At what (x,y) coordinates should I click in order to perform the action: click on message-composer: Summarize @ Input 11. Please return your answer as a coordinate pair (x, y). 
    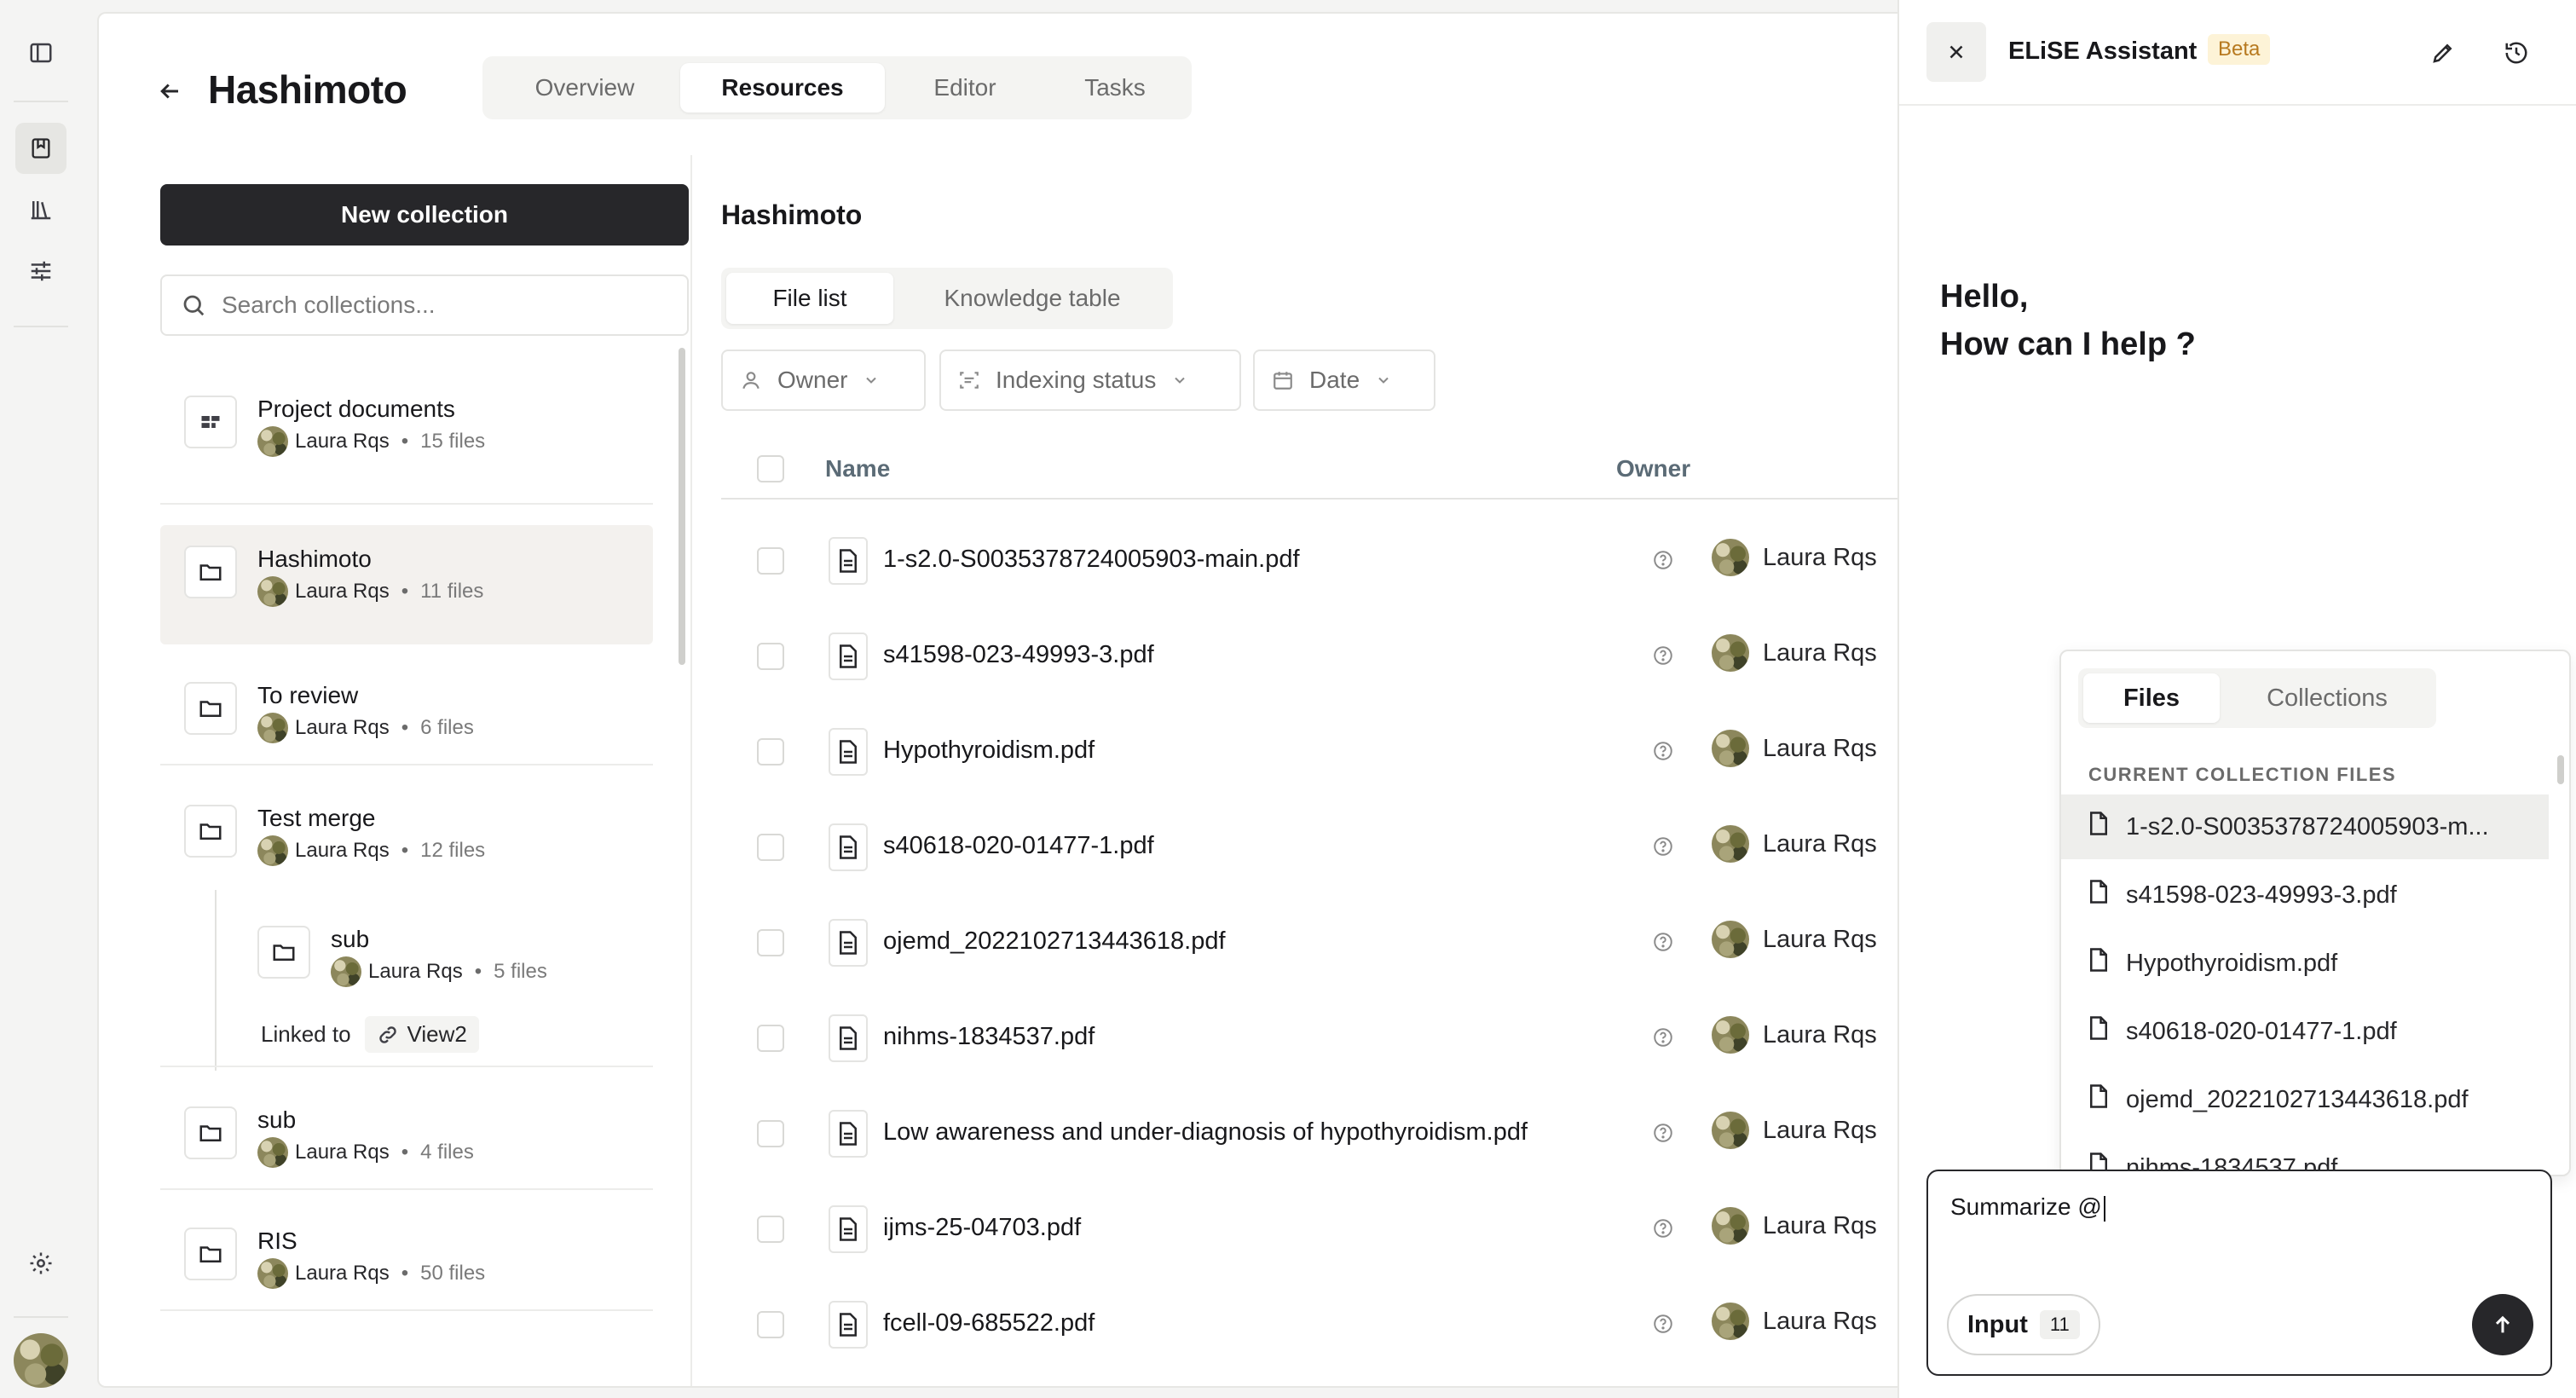
    Looking at the image, I should click on (2239, 1273).